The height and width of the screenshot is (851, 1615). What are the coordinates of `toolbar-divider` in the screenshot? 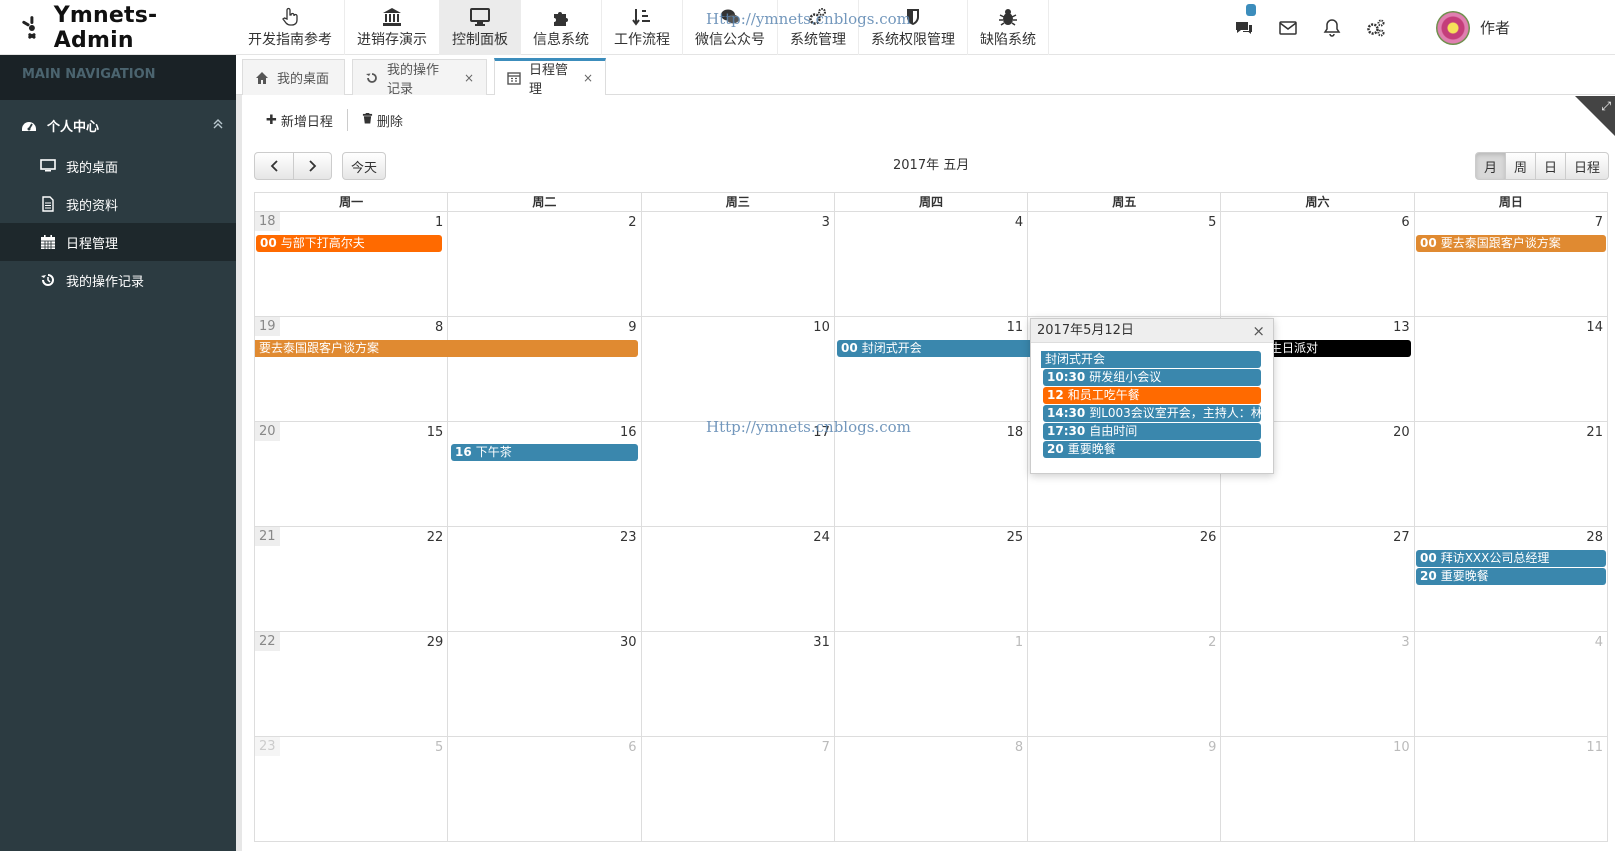 It's located at (347, 120).